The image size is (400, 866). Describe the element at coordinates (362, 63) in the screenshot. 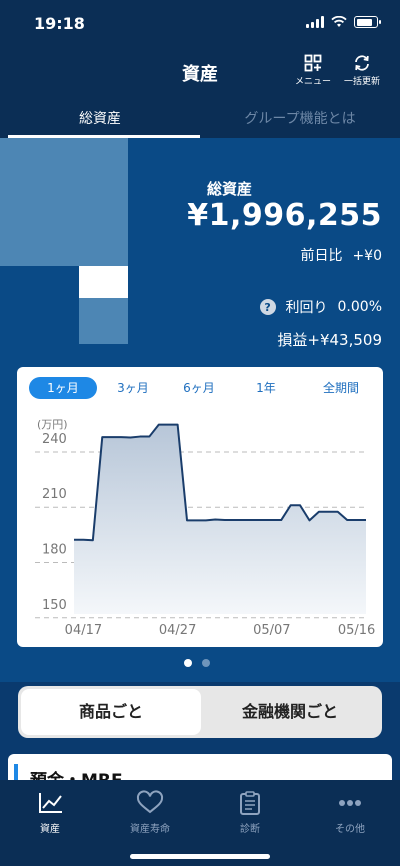

I see `refresh-icon` at that location.